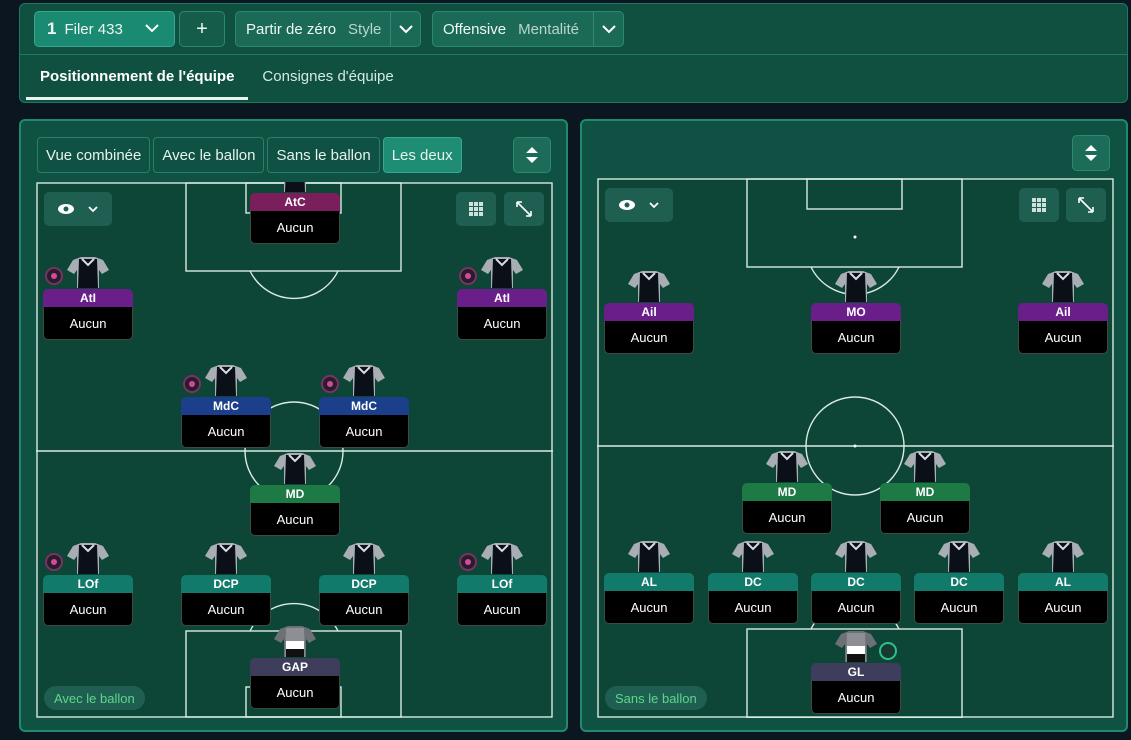  Describe the element at coordinates (104, 29) in the screenshot. I see `tactic-selector: 1 Filer 433` at that location.